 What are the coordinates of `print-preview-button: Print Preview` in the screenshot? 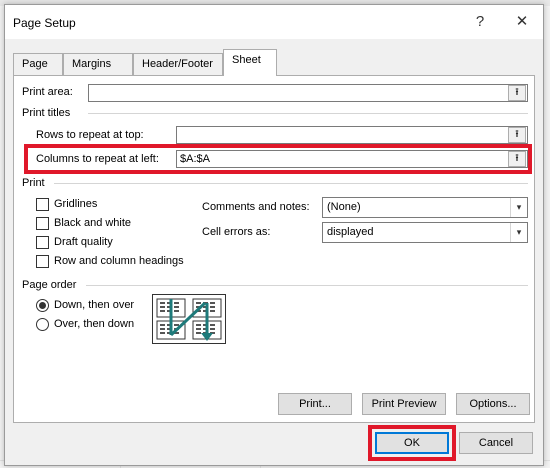 It's located at (404, 404).